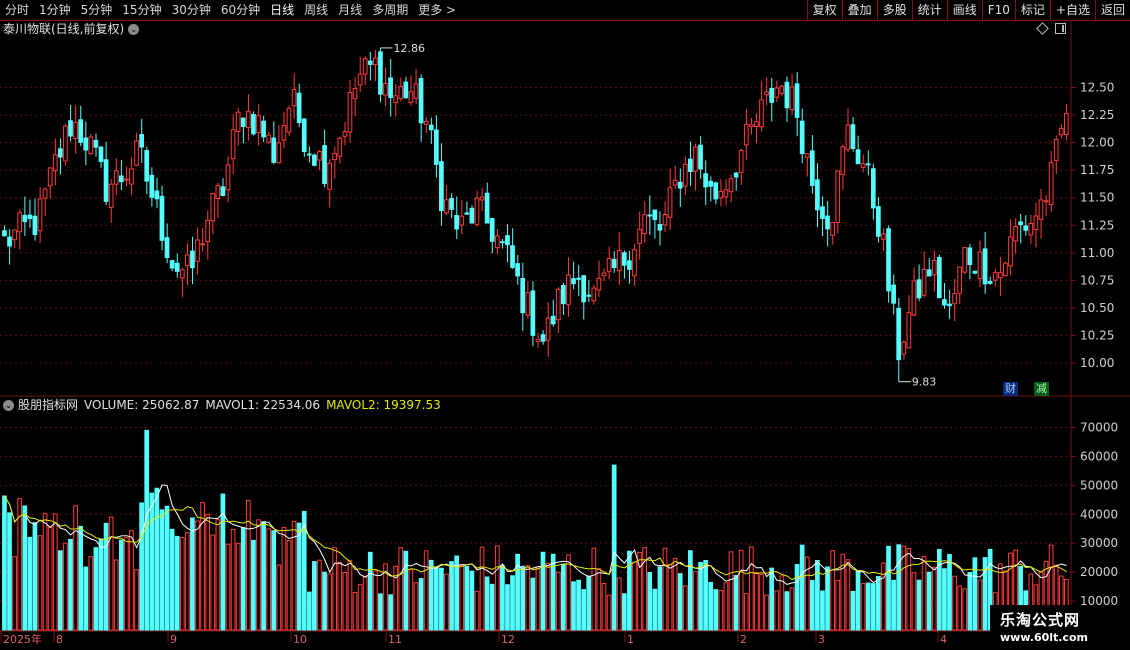 The height and width of the screenshot is (650, 1130). Describe the element at coordinates (1097, 115) in the screenshot. I see `price-tick-label: 12.25` at that location.